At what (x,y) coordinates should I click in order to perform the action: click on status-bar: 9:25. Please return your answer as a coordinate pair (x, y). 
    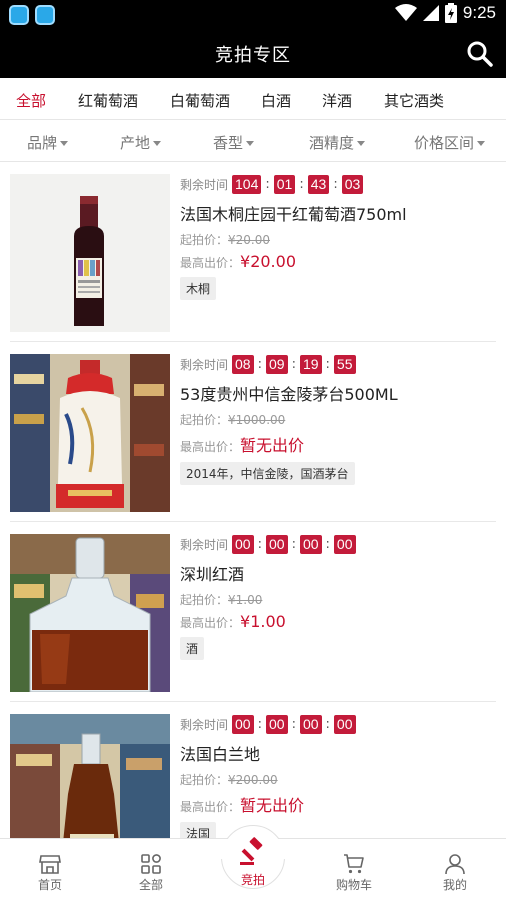
    Looking at the image, I should click on (253, 15).